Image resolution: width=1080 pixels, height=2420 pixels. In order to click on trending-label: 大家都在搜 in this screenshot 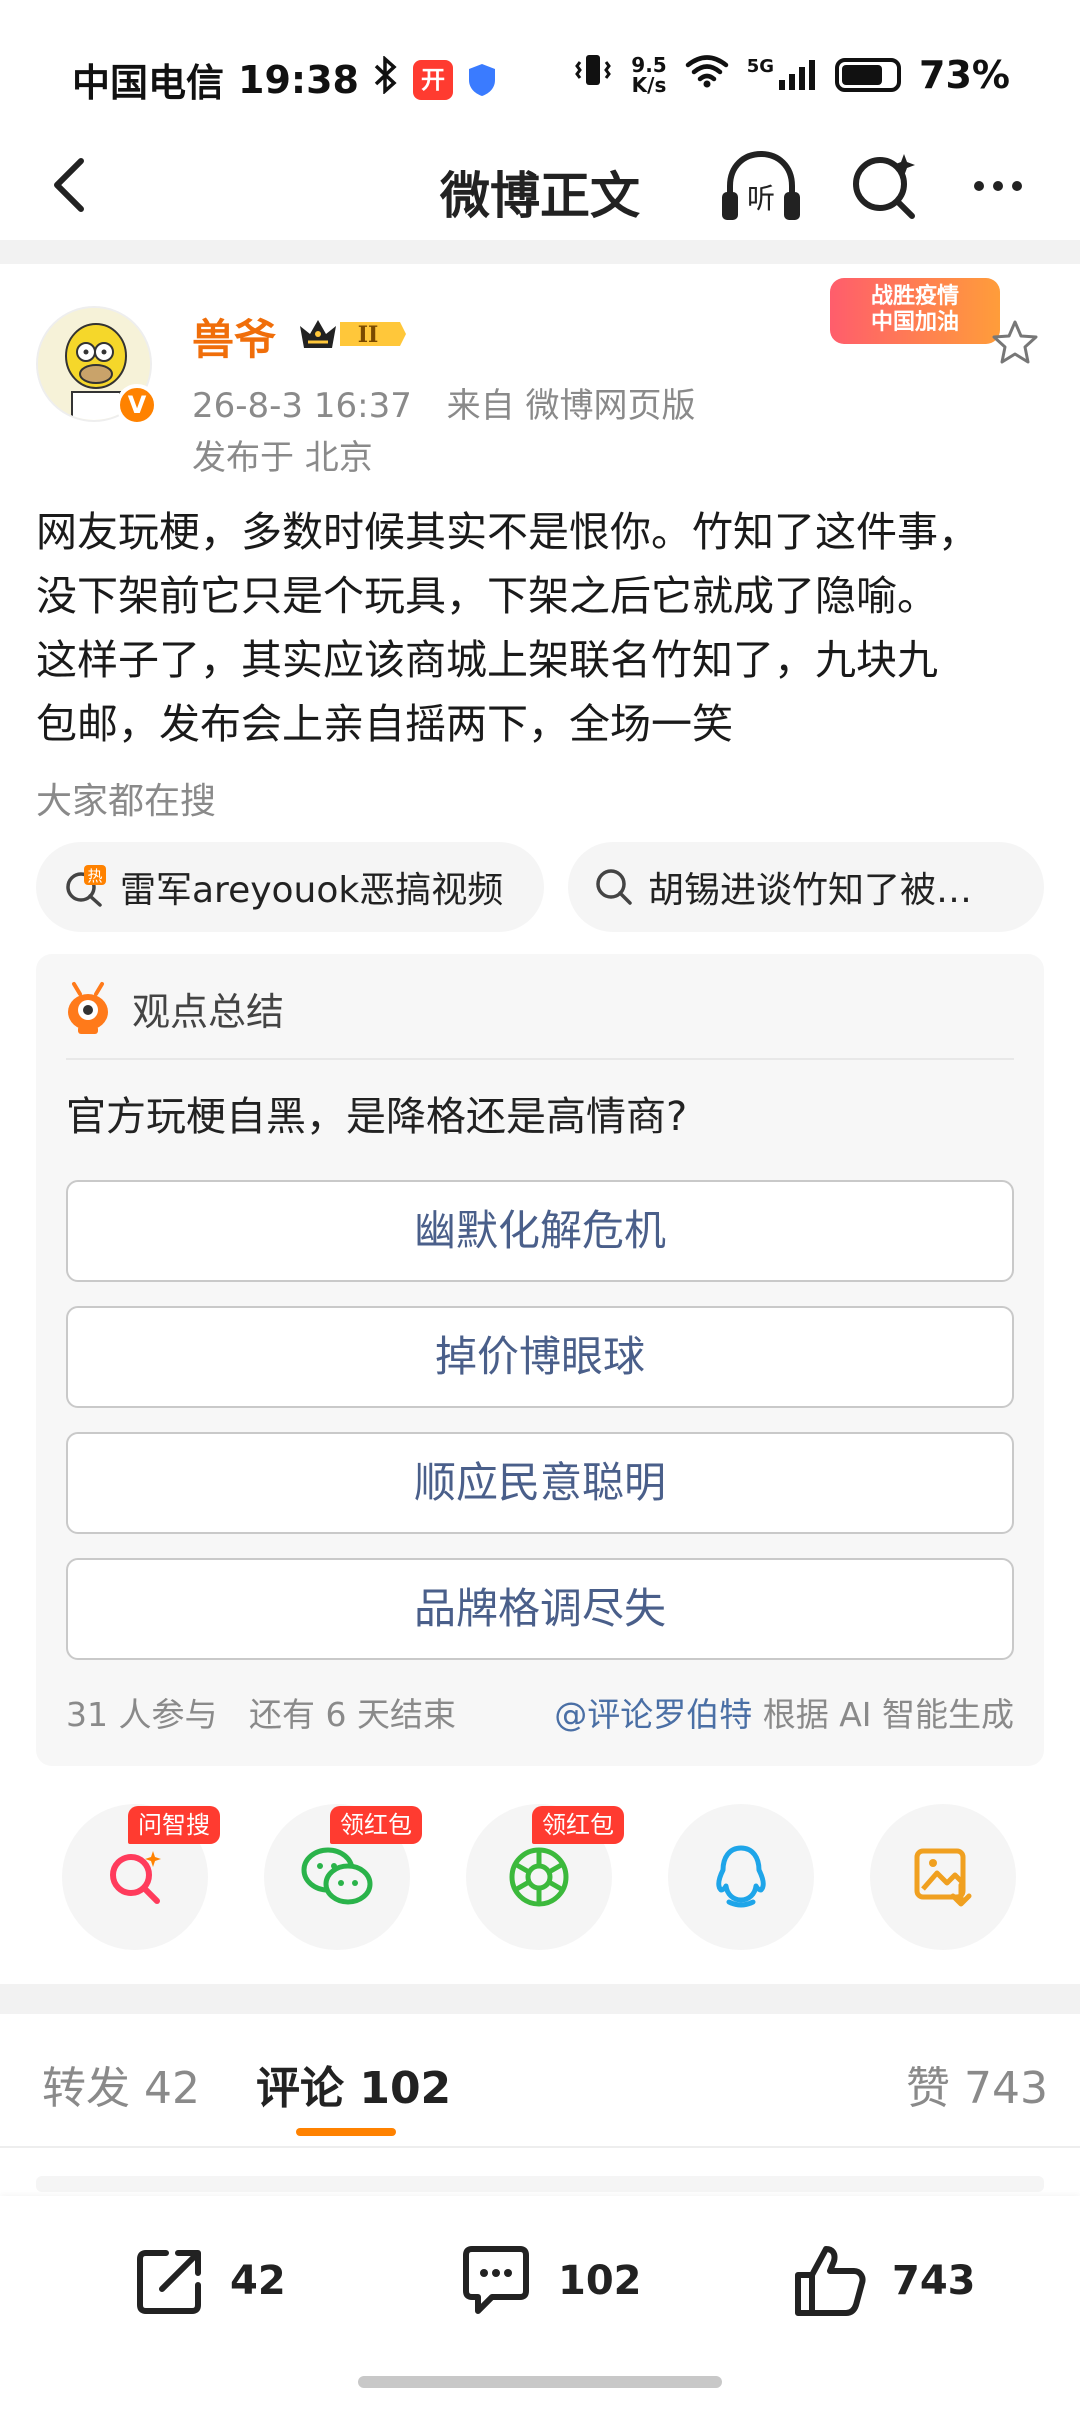, I will do `click(126, 801)`.